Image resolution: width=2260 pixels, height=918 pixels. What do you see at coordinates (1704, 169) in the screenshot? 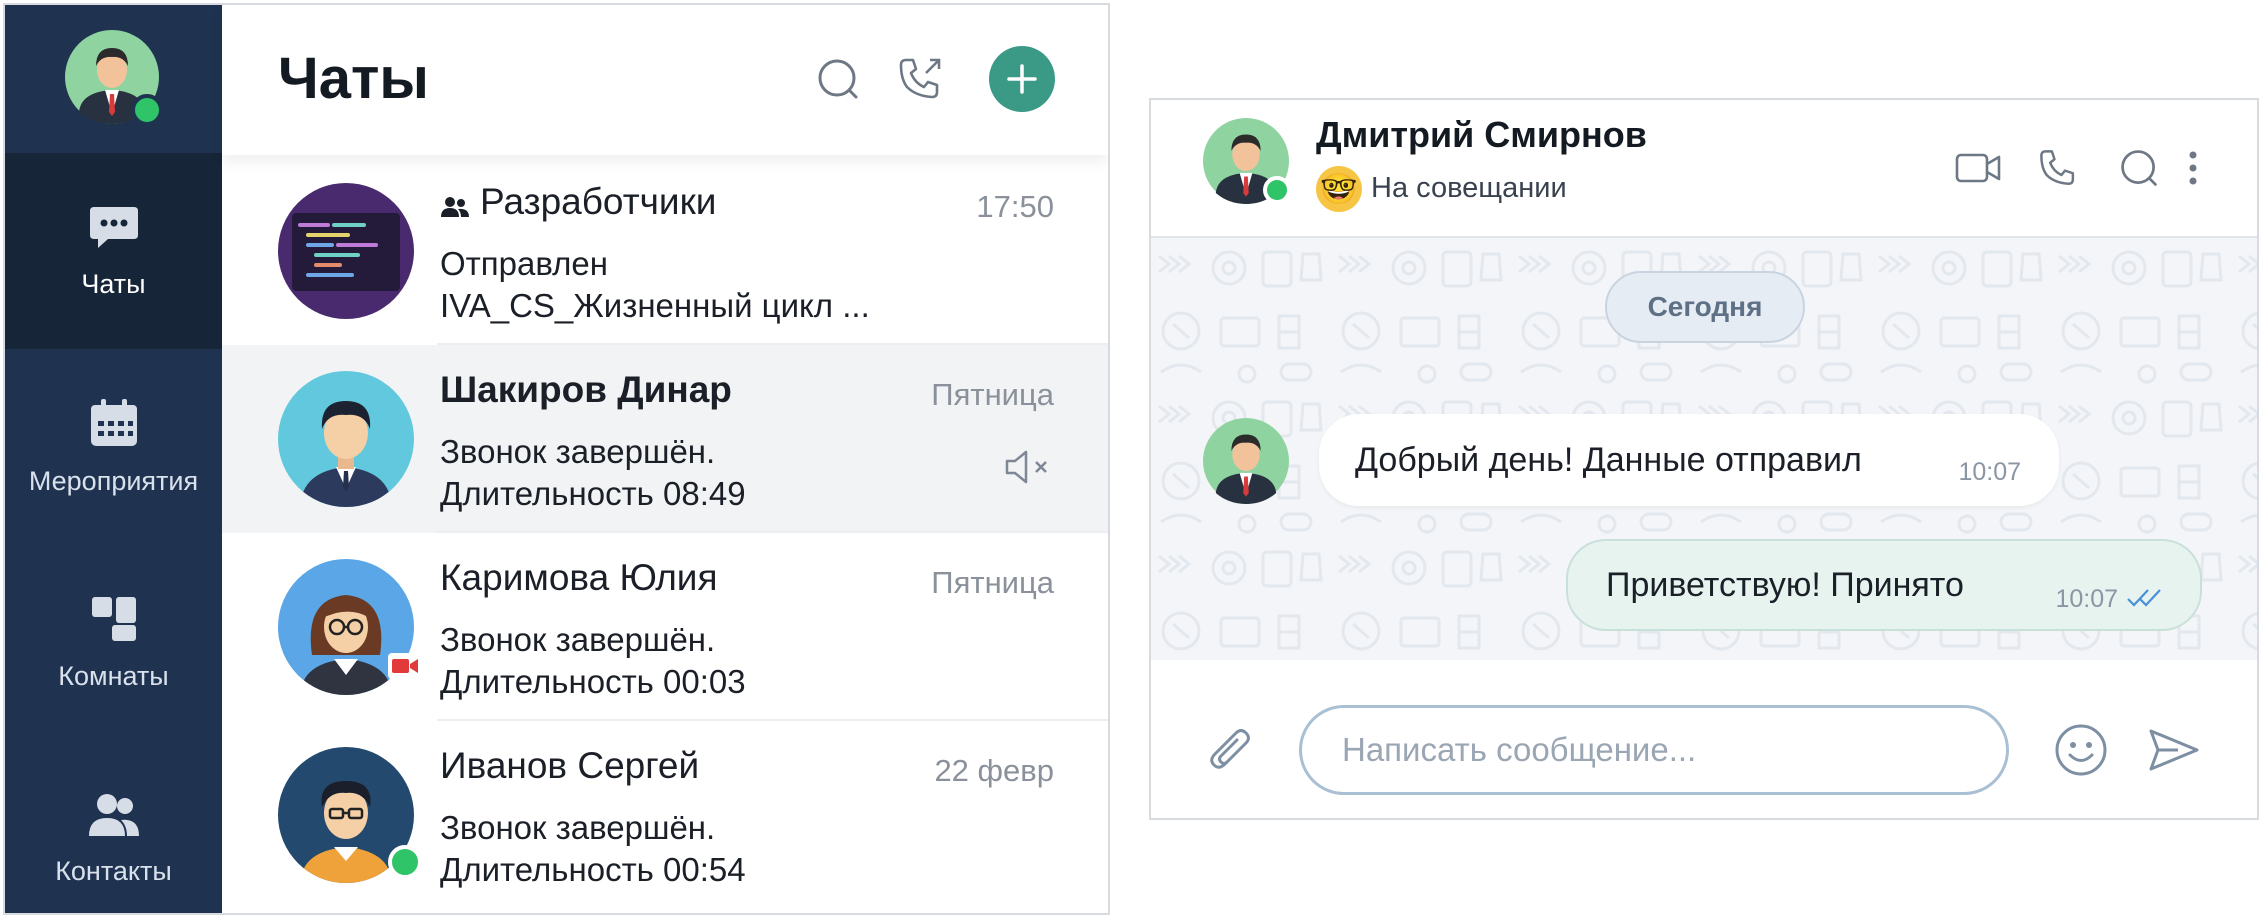
I see `conversation-header: Дмитрий Смирнов 🤓 На совещании` at bounding box center [1704, 169].